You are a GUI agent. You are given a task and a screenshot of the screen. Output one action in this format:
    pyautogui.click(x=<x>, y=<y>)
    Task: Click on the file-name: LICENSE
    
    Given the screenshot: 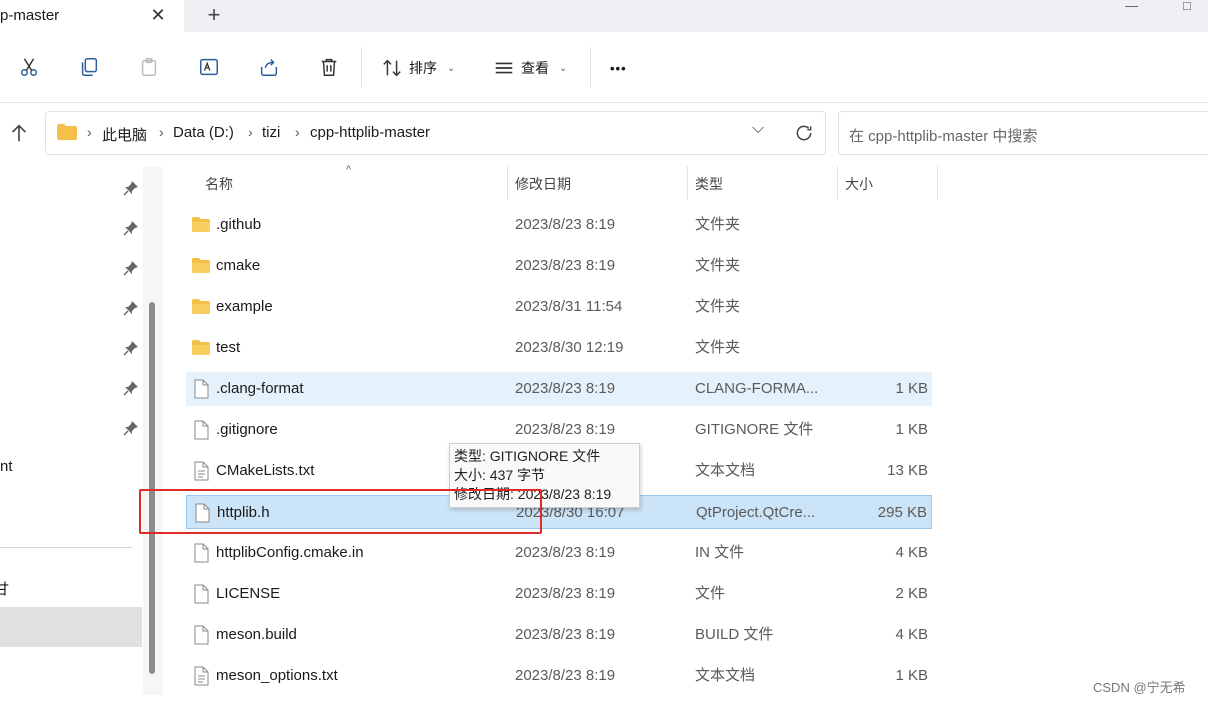 What is the action you would take?
    pyautogui.click(x=248, y=593)
    